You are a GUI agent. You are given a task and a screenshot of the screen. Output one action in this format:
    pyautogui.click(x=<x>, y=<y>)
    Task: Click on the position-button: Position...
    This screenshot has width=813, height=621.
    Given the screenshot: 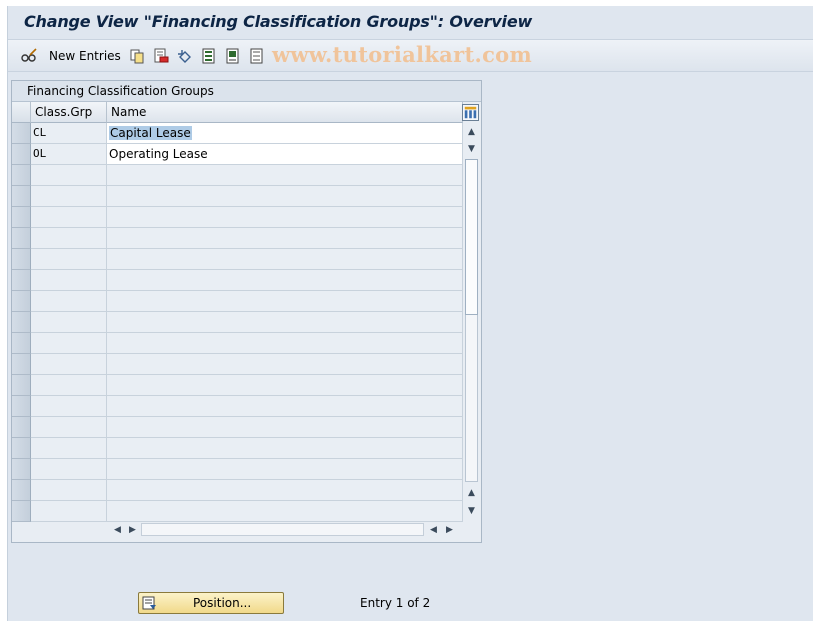 What is the action you would take?
    pyautogui.click(x=211, y=603)
    